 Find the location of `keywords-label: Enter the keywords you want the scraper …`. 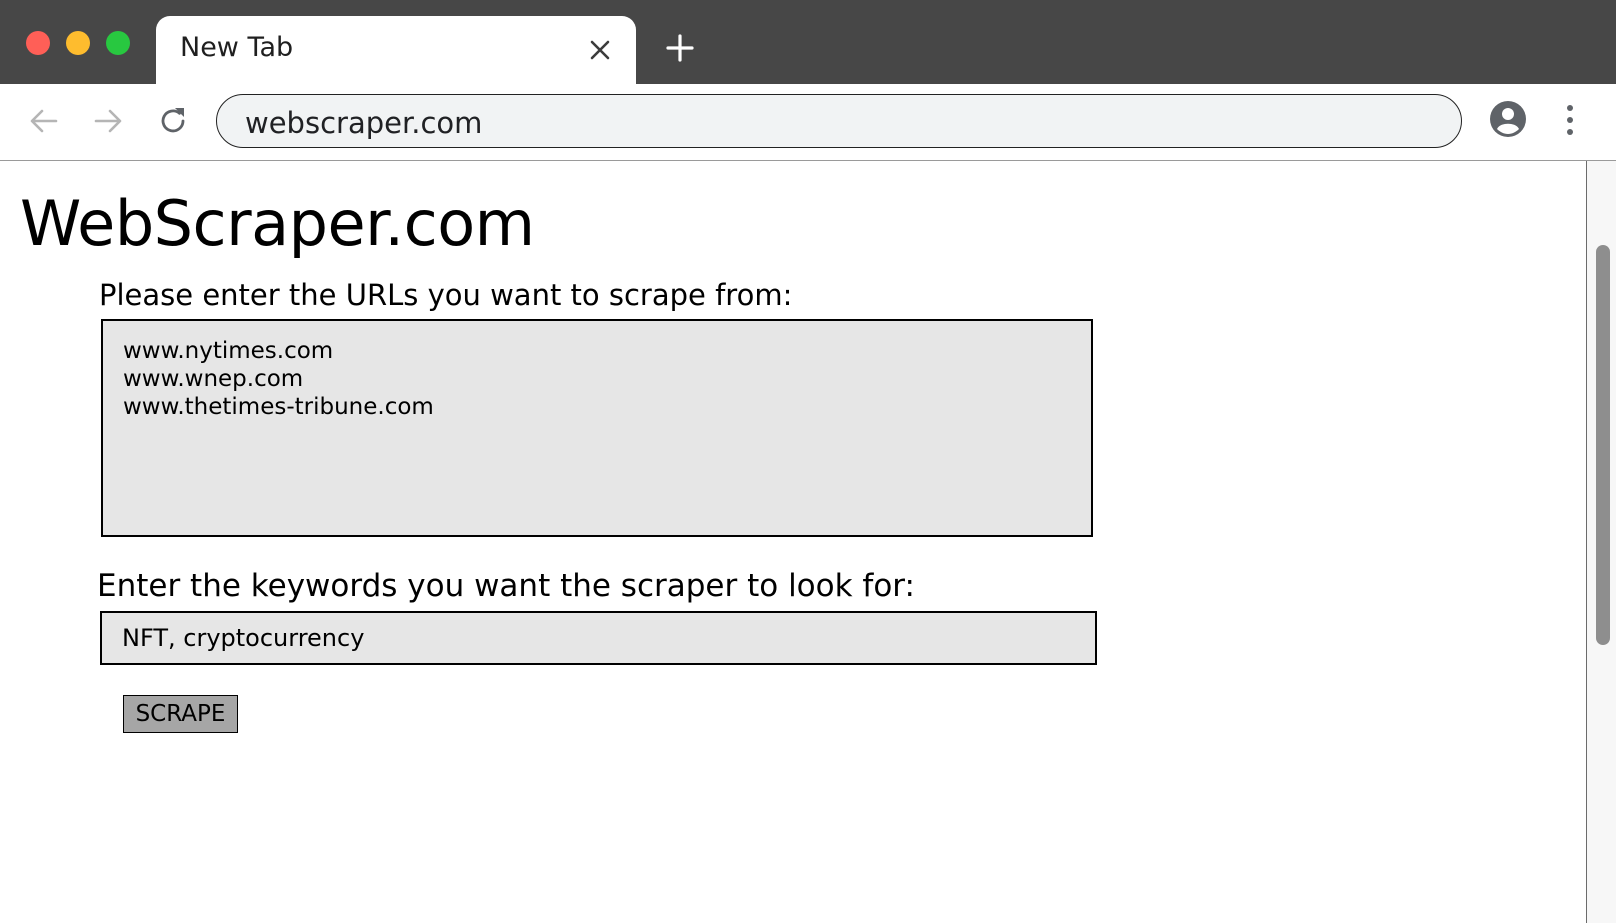

keywords-label: Enter the keywords you want the scraper … is located at coordinates (506, 586).